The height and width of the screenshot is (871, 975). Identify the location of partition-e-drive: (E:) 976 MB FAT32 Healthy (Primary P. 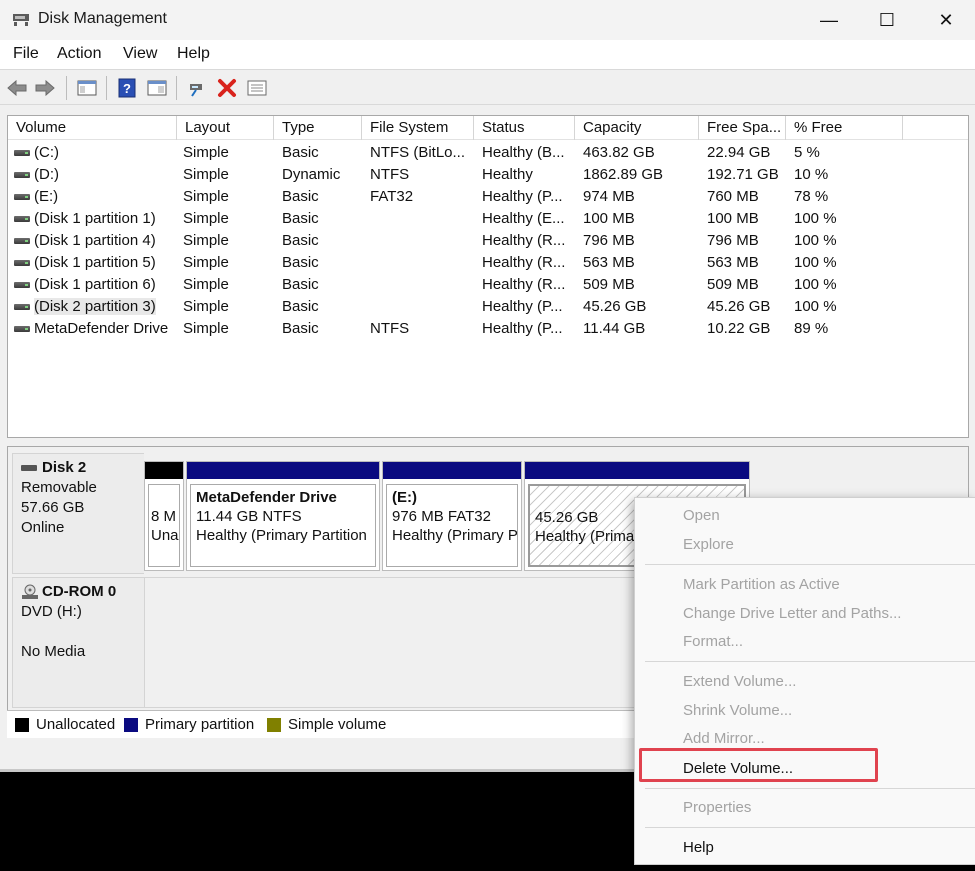
(452, 516).